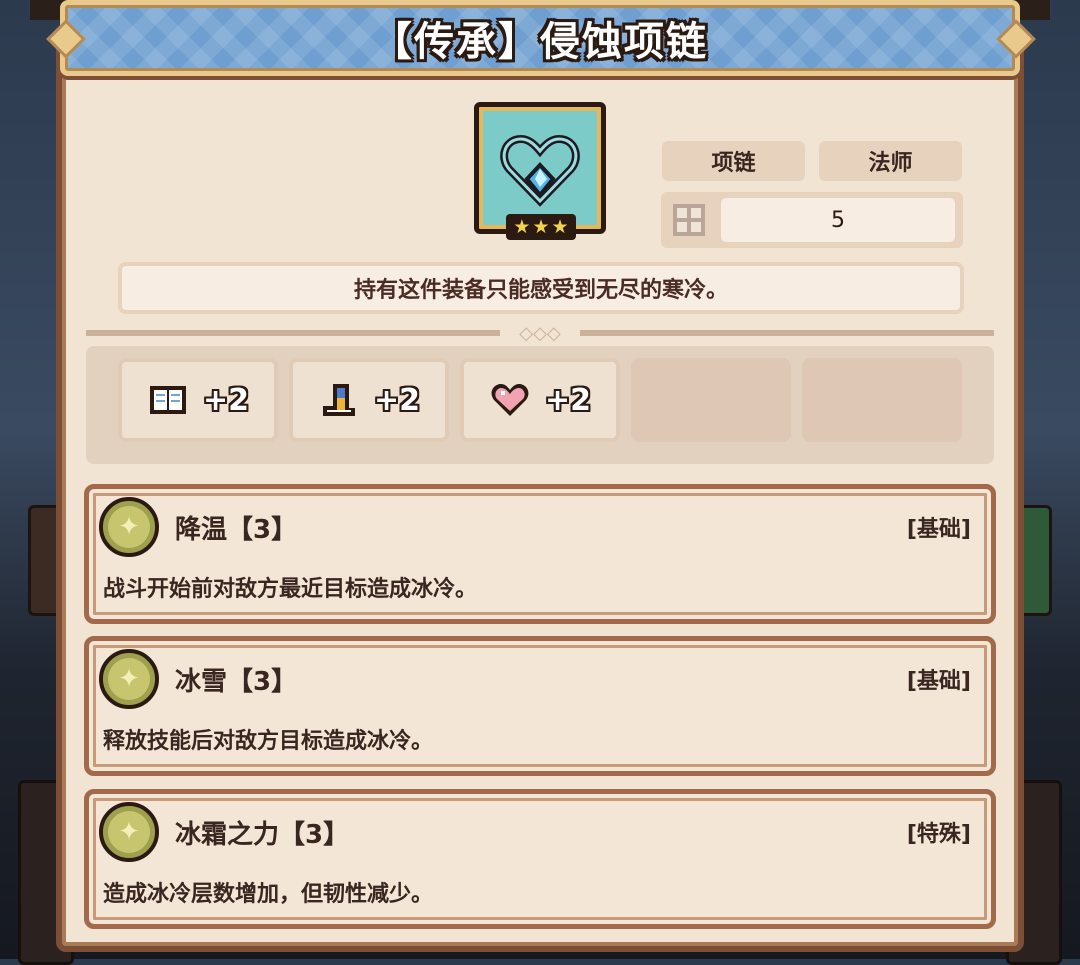 This screenshot has width=1080, height=965. I want to click on skill-description: 造成冰冷层数增加，但韧性减少。, so click(268, 894).